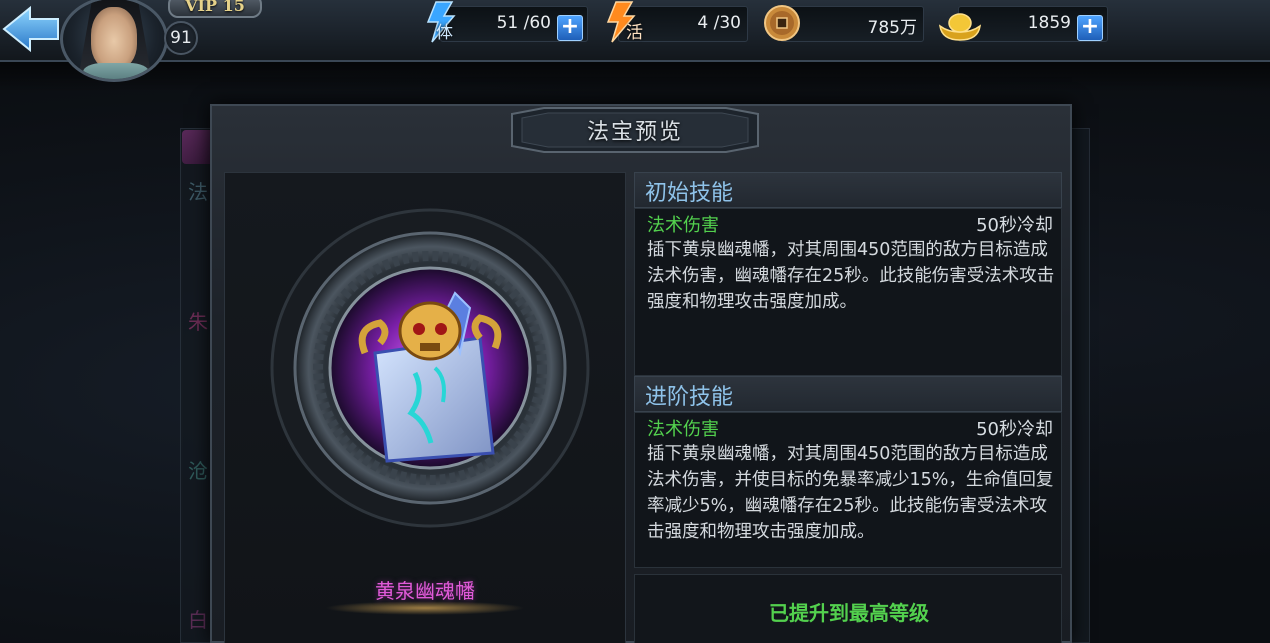 The width and height of the screenshot is (1270, 643). What do you see at coordinates (430, 368) in the screenshot?
I see `treasure-banner-icon` at bounding box center [430, 368].